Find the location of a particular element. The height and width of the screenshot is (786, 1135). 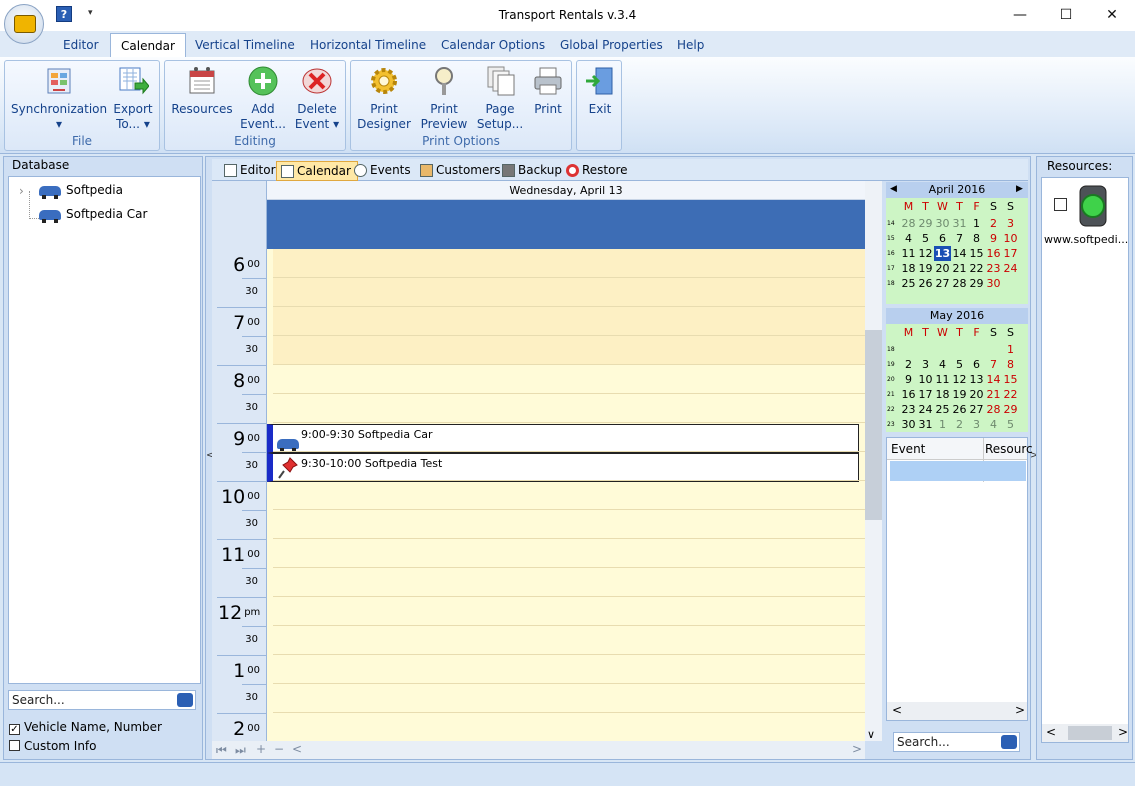

day-cell: 24 is located at coordinates (925, 409).